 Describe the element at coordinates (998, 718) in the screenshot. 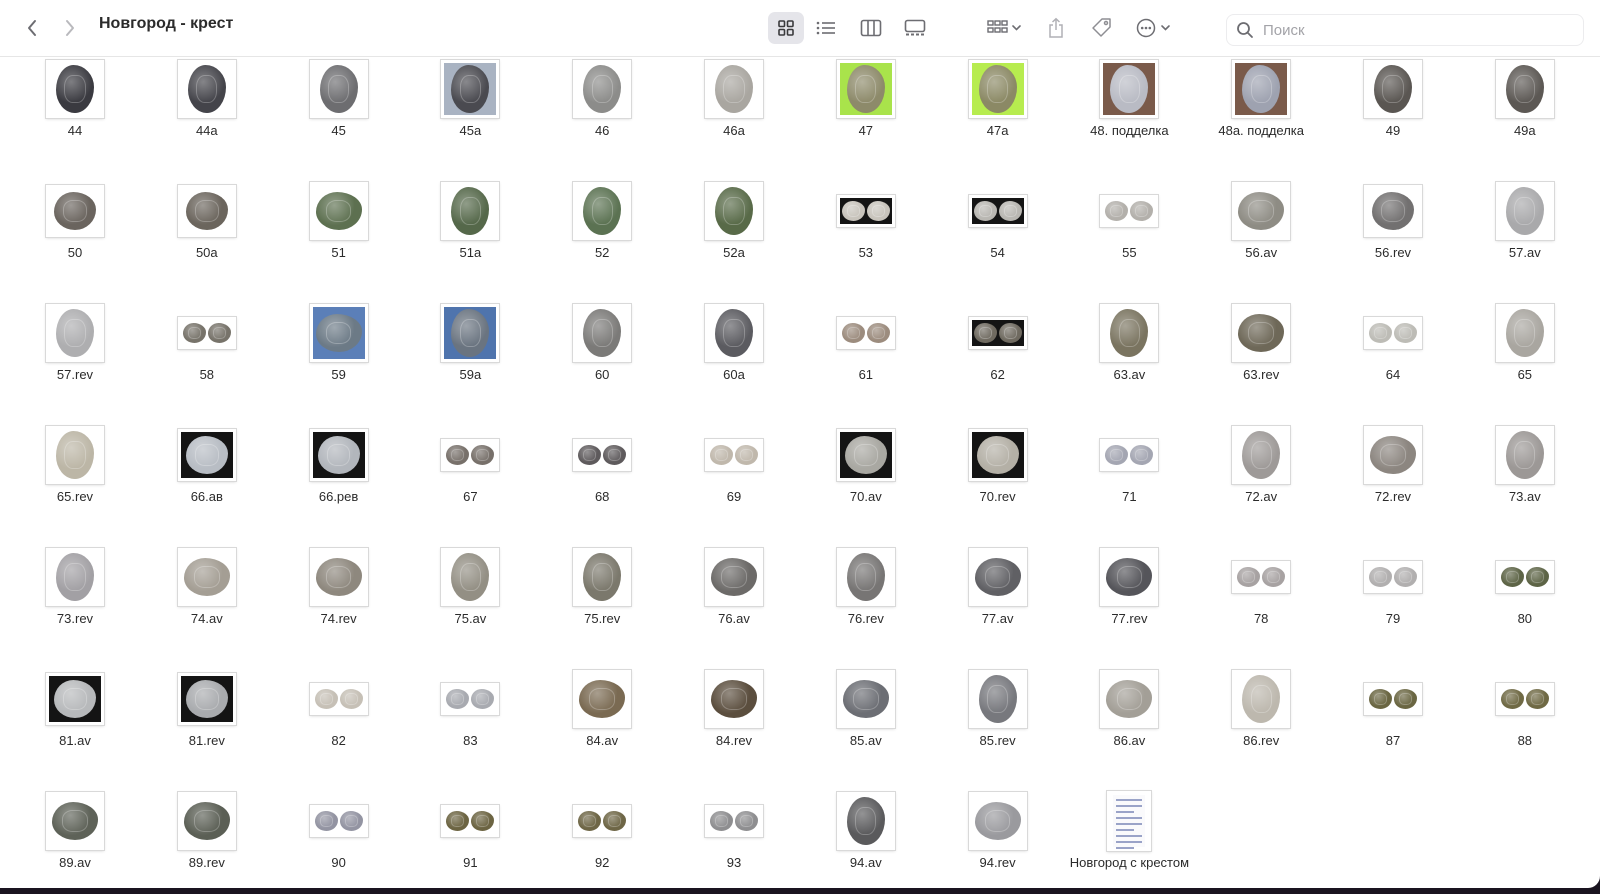

I see `file-item: 85.rev` at that location.